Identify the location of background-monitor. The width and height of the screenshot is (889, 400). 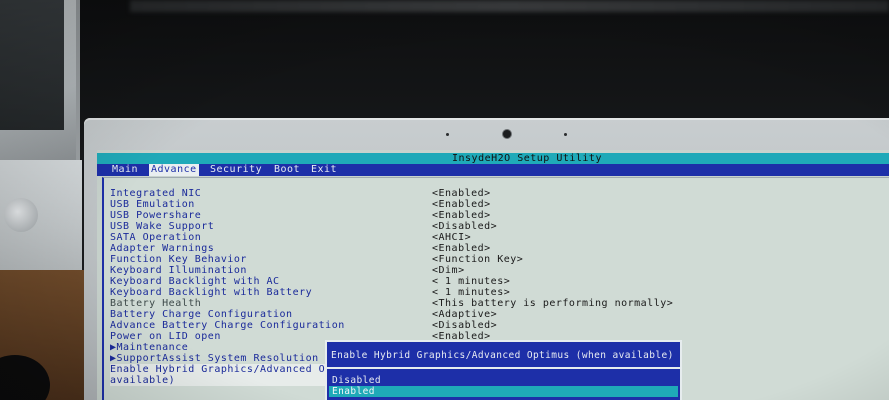
(40, 80).